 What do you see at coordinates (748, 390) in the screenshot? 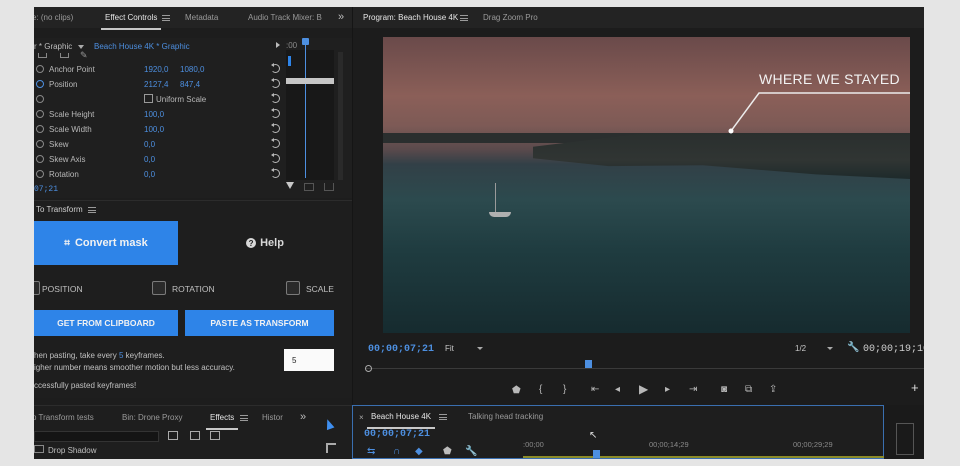
I see `comparison-view-icon: ⧉` at bounding box center [748, 390].